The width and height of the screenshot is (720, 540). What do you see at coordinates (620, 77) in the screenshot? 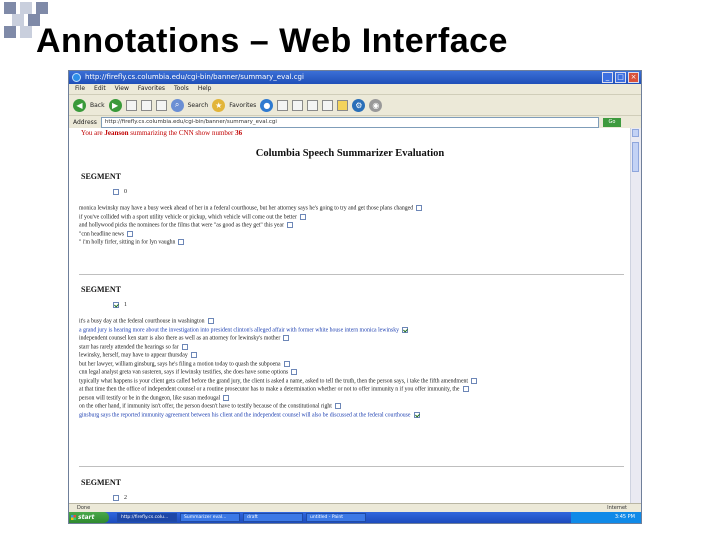
I see `maximize-icon: □` at bounding box center [620, 77].